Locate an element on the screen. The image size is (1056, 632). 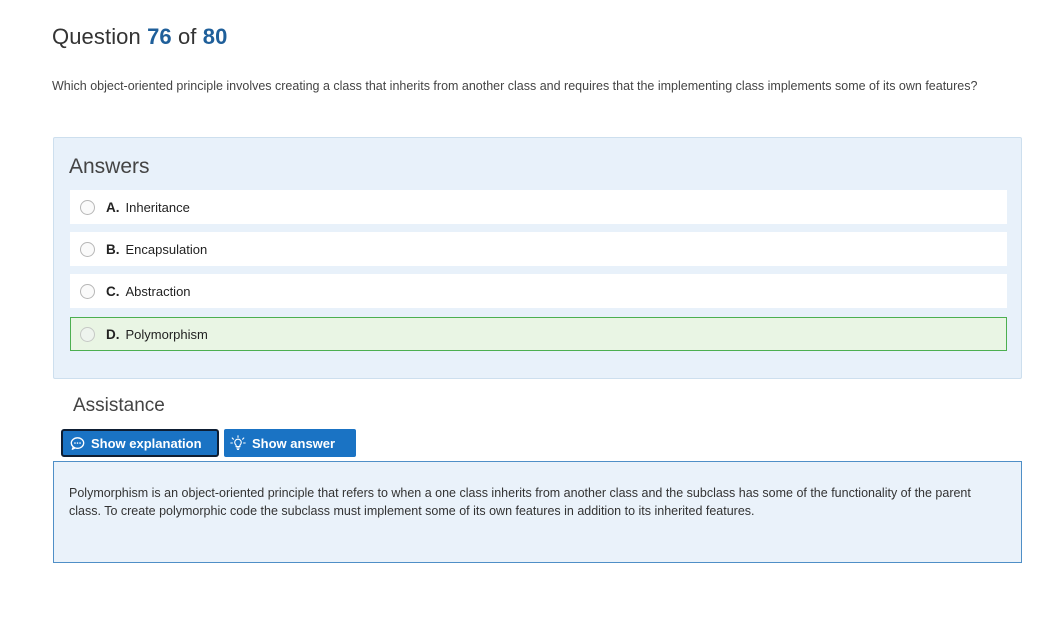
answer-option-b: B. Encapsulation is located at coordinates (538, 249).